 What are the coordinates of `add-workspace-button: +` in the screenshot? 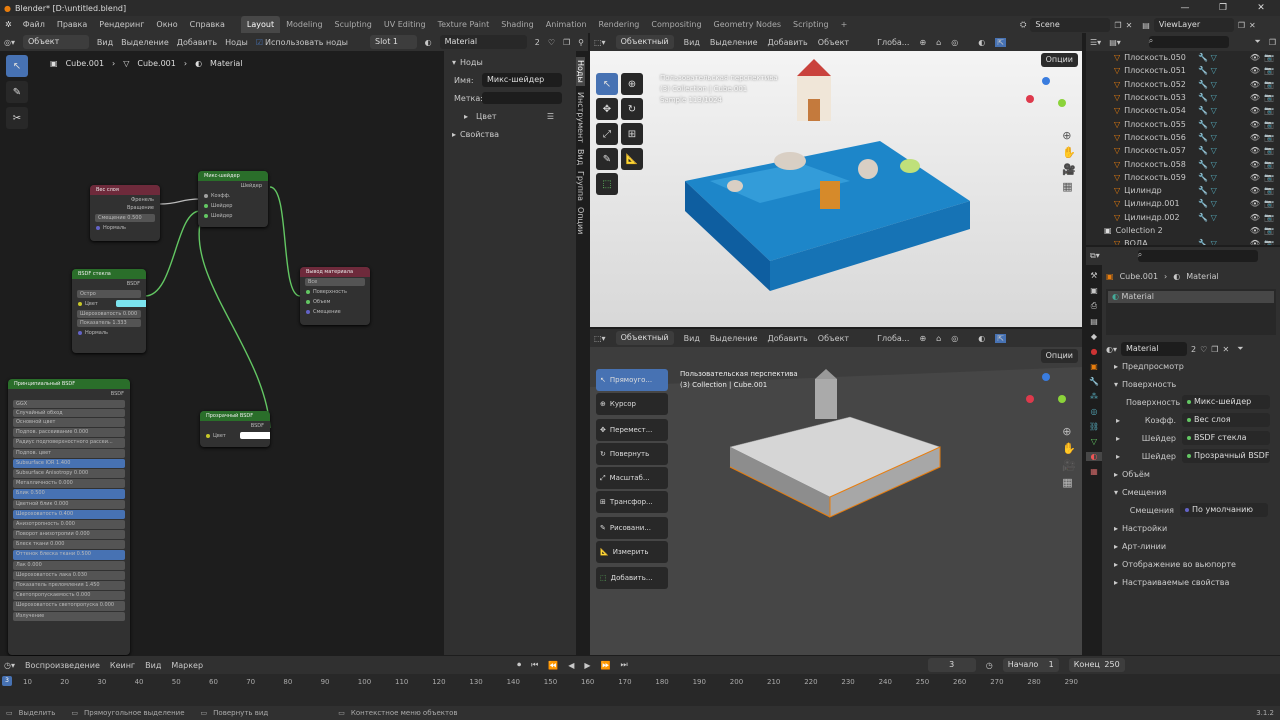 It's located at (844, 24).